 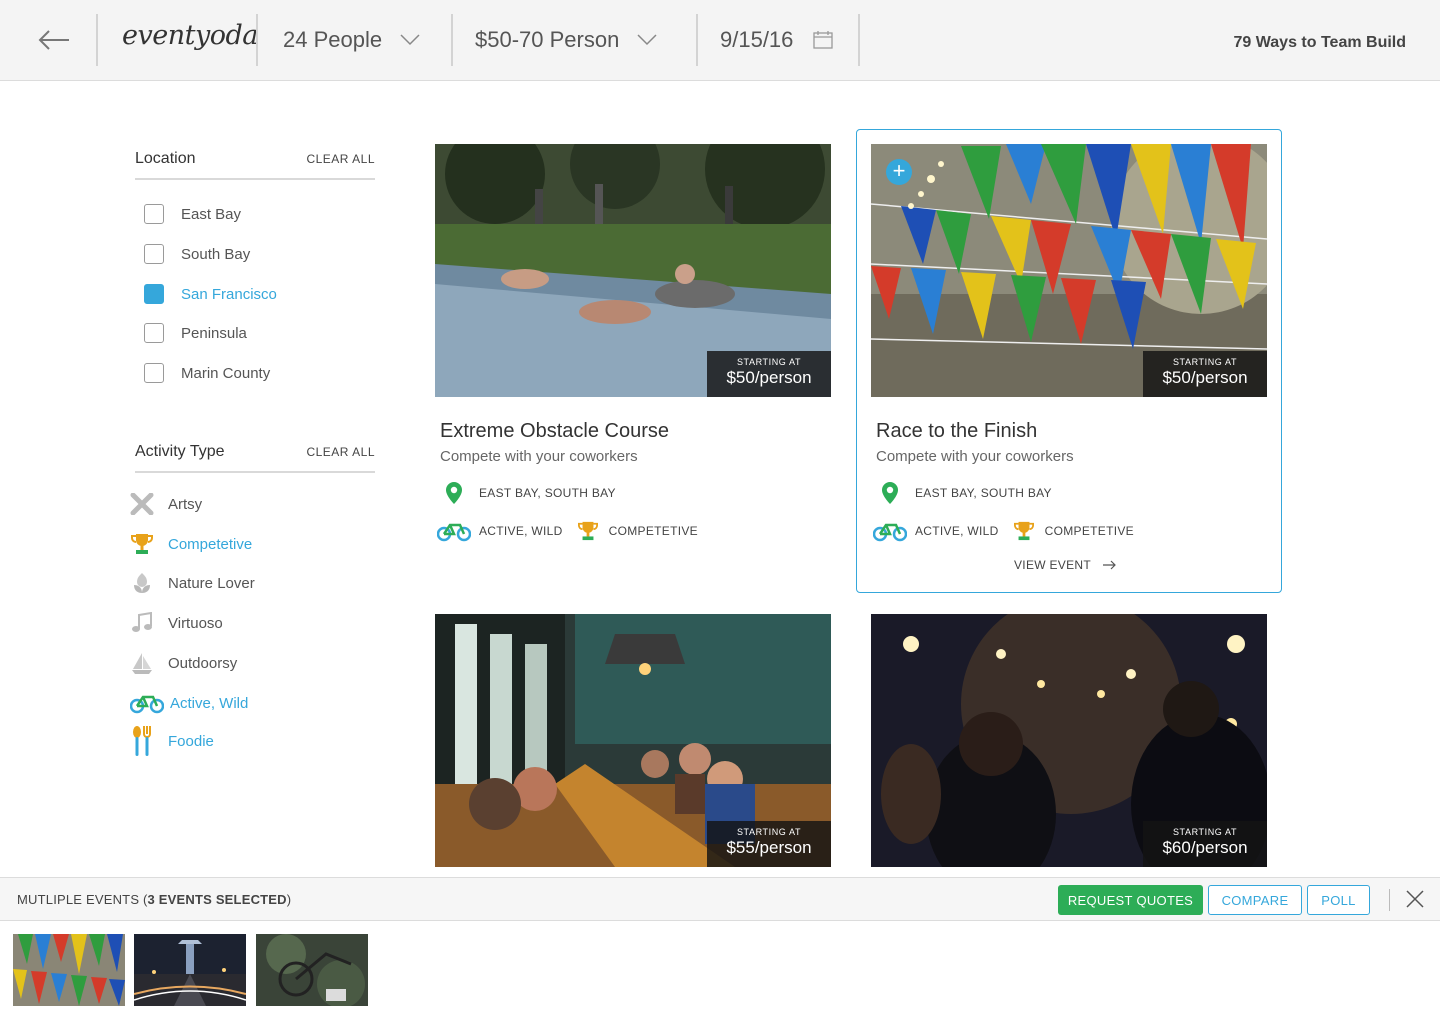 What do you see at coordinates (1053, 565) in the screenshot?
I see `view-event-label: VIEW EVENT` at bounding box center [1053, 565].